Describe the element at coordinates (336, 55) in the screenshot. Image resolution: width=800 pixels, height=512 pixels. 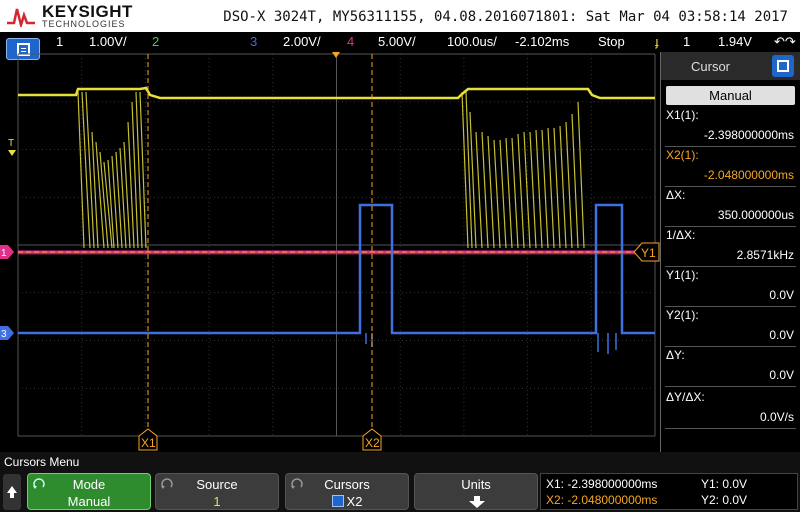
I see `trigger-position-marker` at that location.